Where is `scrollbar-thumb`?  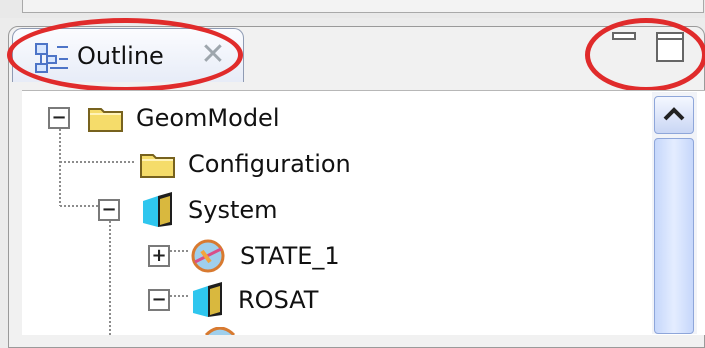 scrollbar-thumb is located at coordinates (674, 236).